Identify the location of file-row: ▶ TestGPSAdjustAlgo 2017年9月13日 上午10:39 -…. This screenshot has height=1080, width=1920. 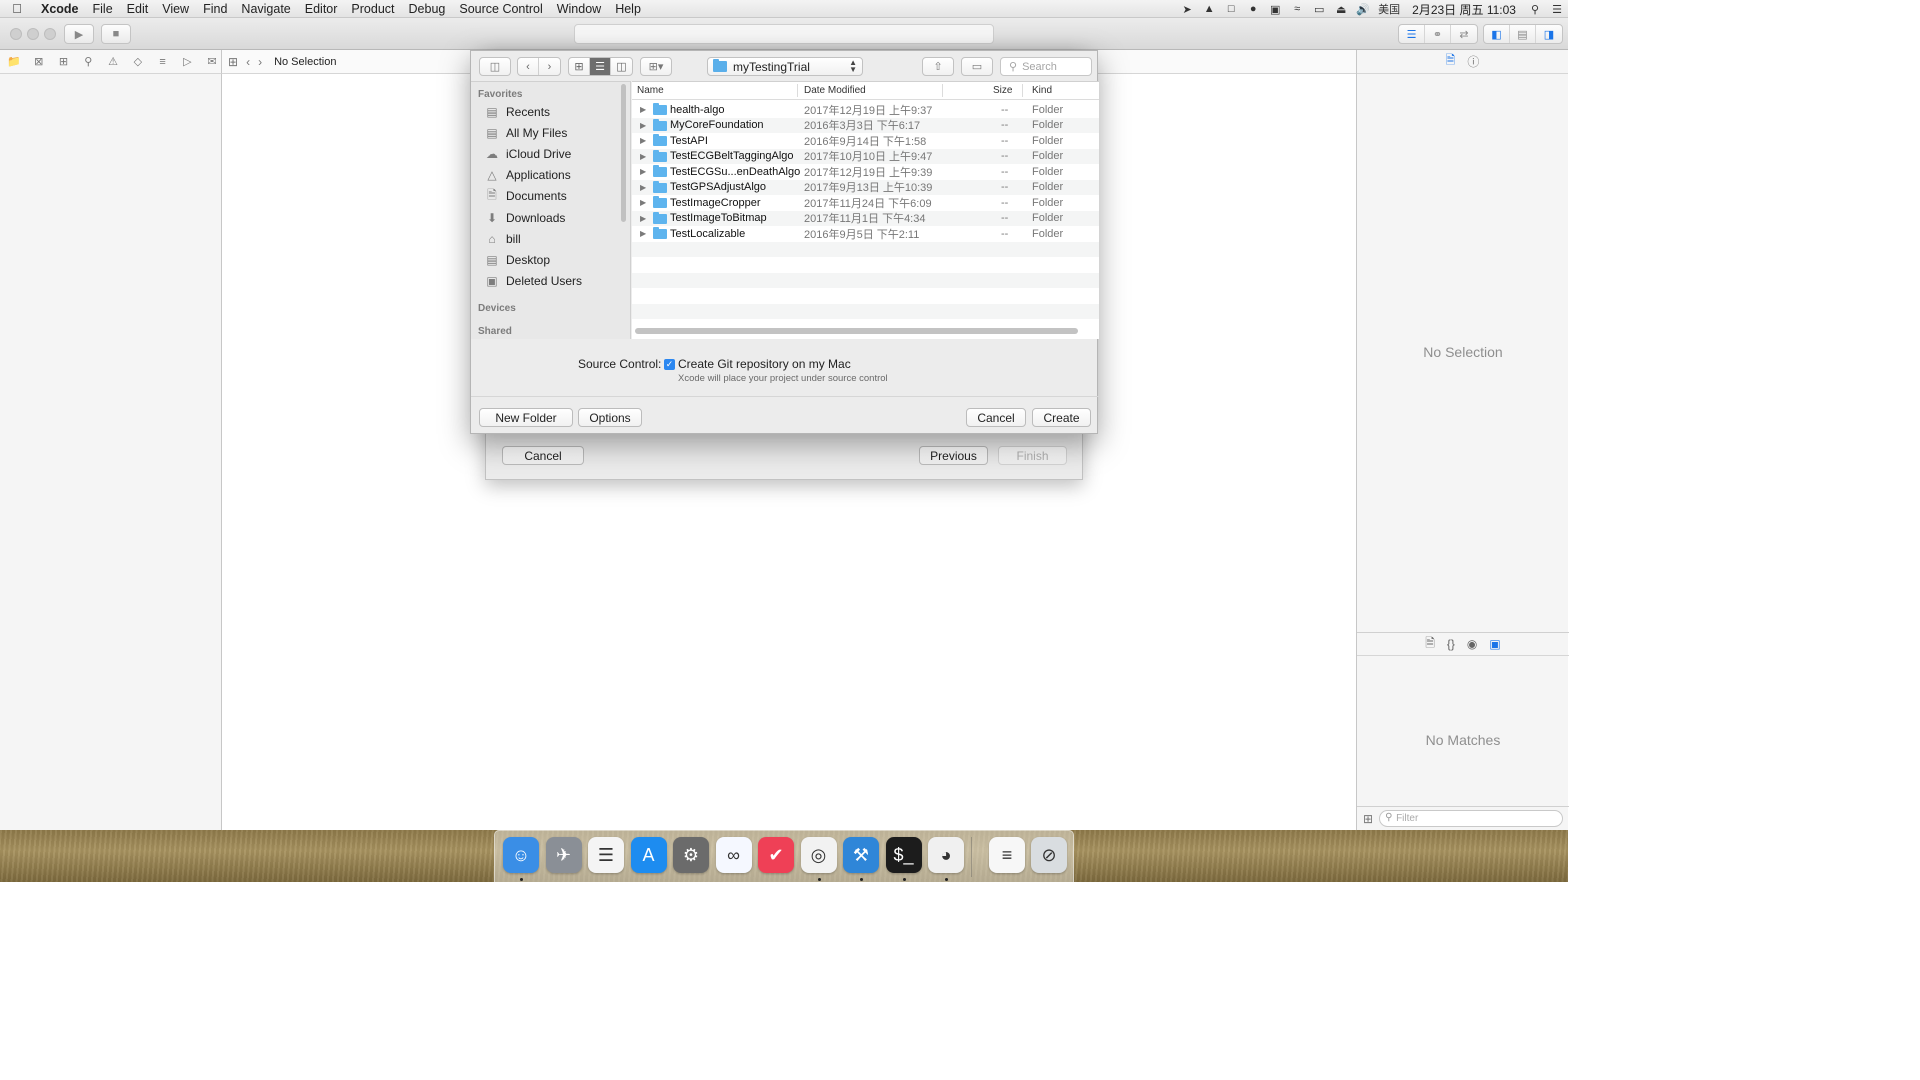
(865, 187).